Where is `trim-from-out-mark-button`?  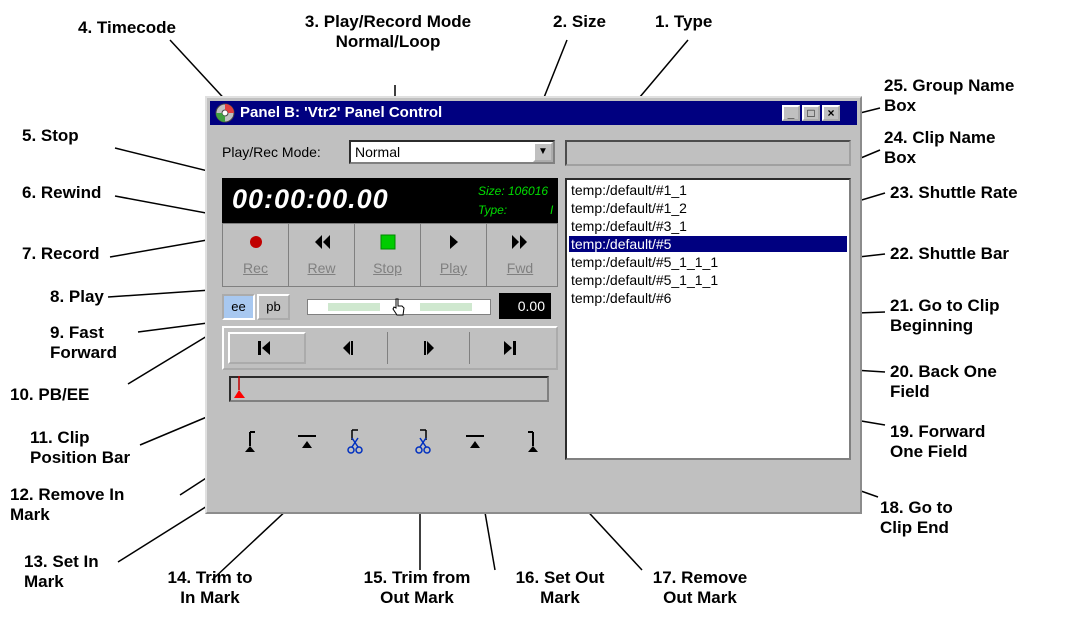
trim-from-out-mark-button is located at coordinates (425, 443).